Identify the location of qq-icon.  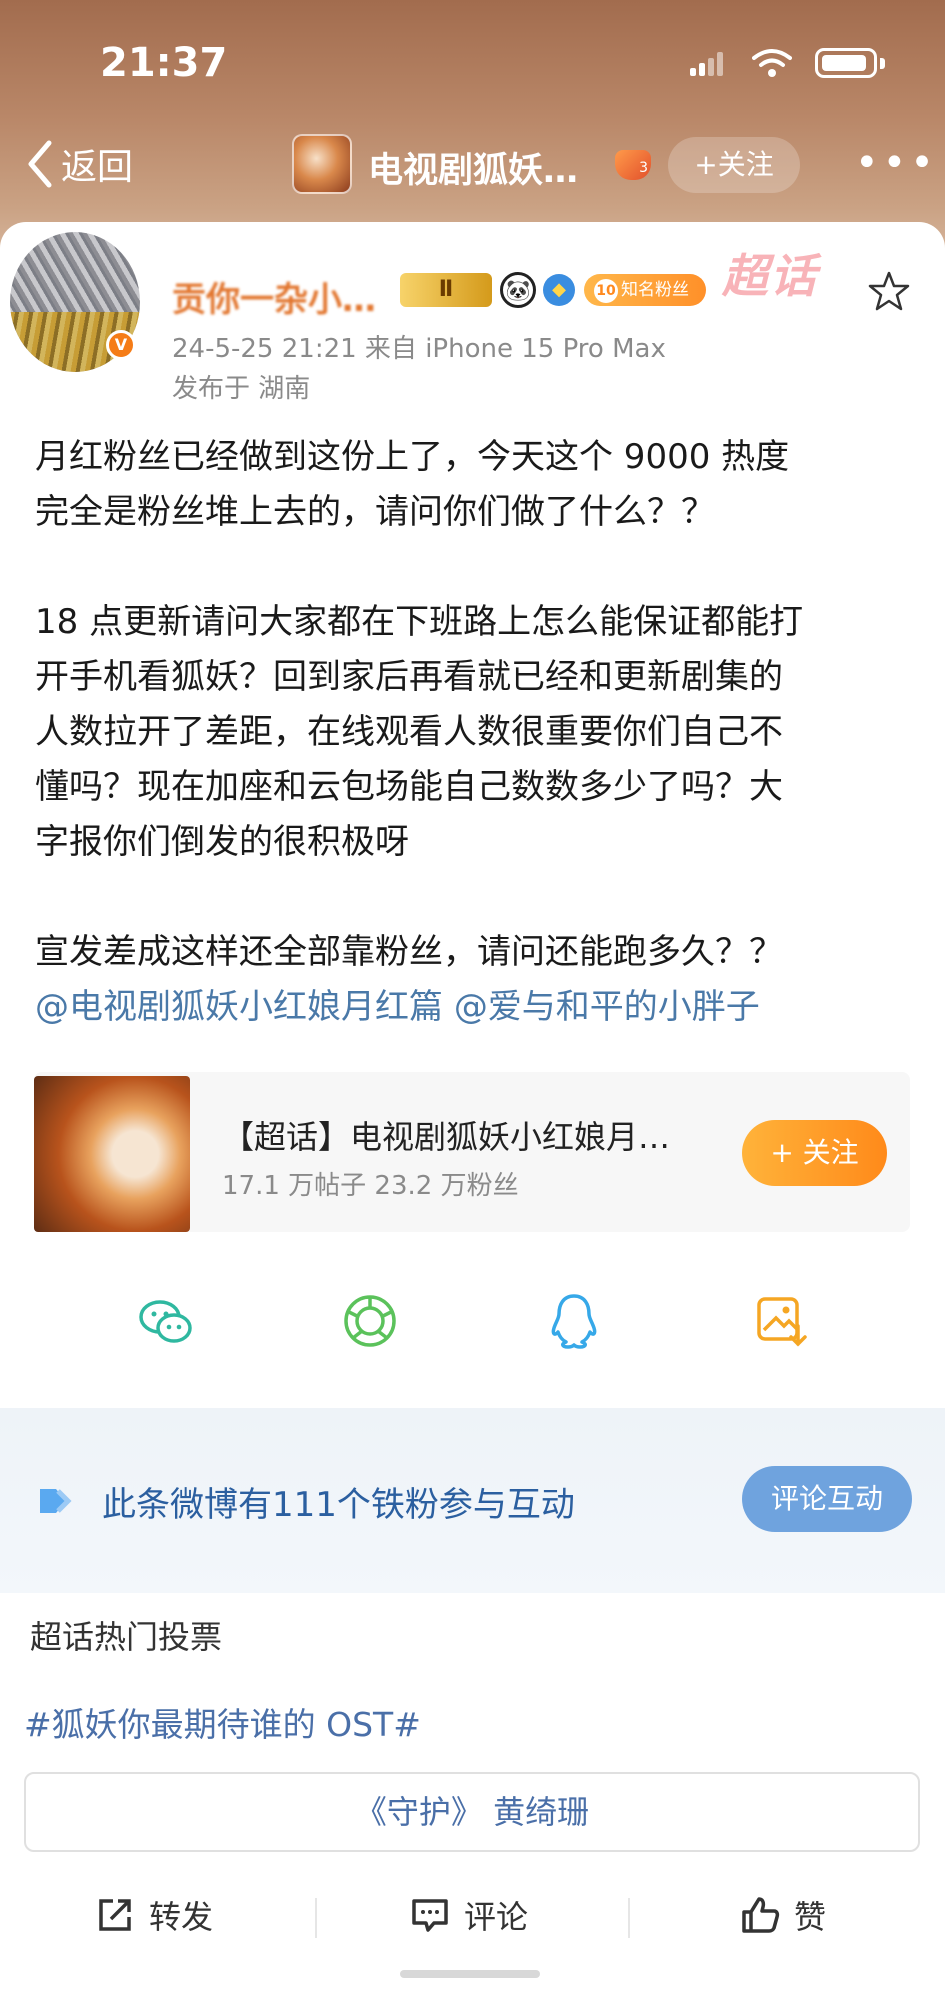
(574, 1321).